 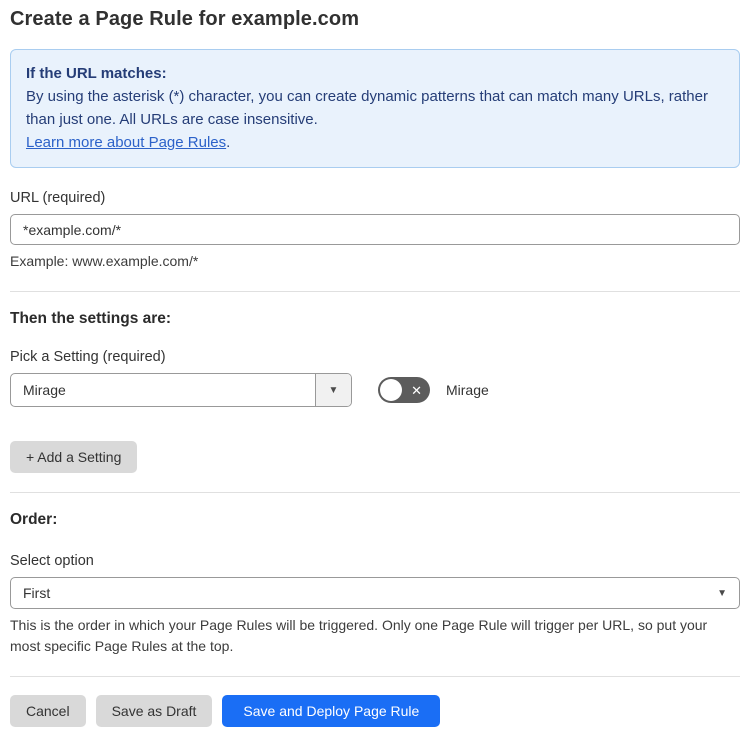 What do you see at coordinates (154, 711) in the screenshot?
I see `save-as-draft-button: Save as Draft` at bounding box center [154, 711].